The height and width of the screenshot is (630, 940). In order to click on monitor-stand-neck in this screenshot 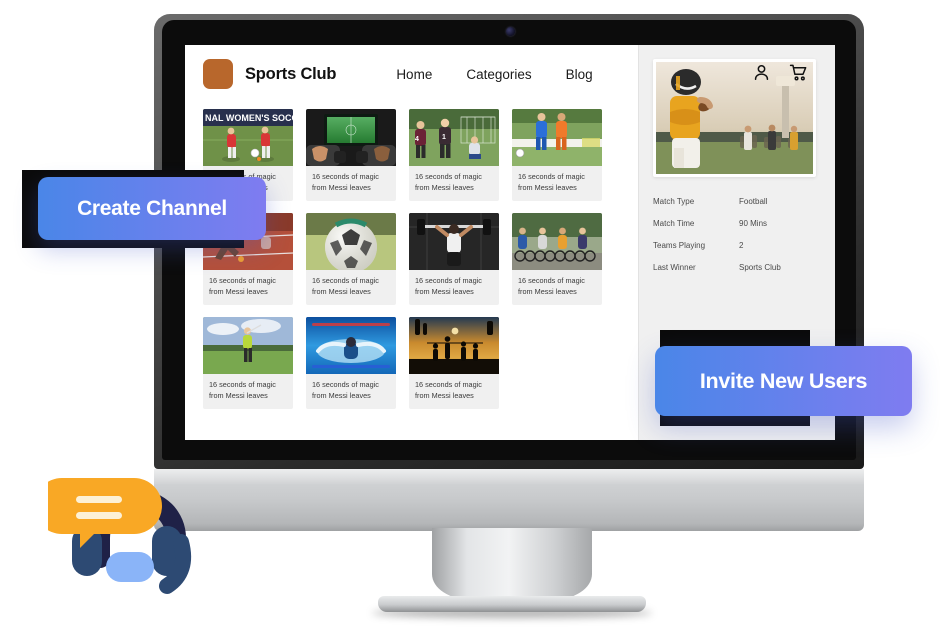, I will do `click(512, 564)`.